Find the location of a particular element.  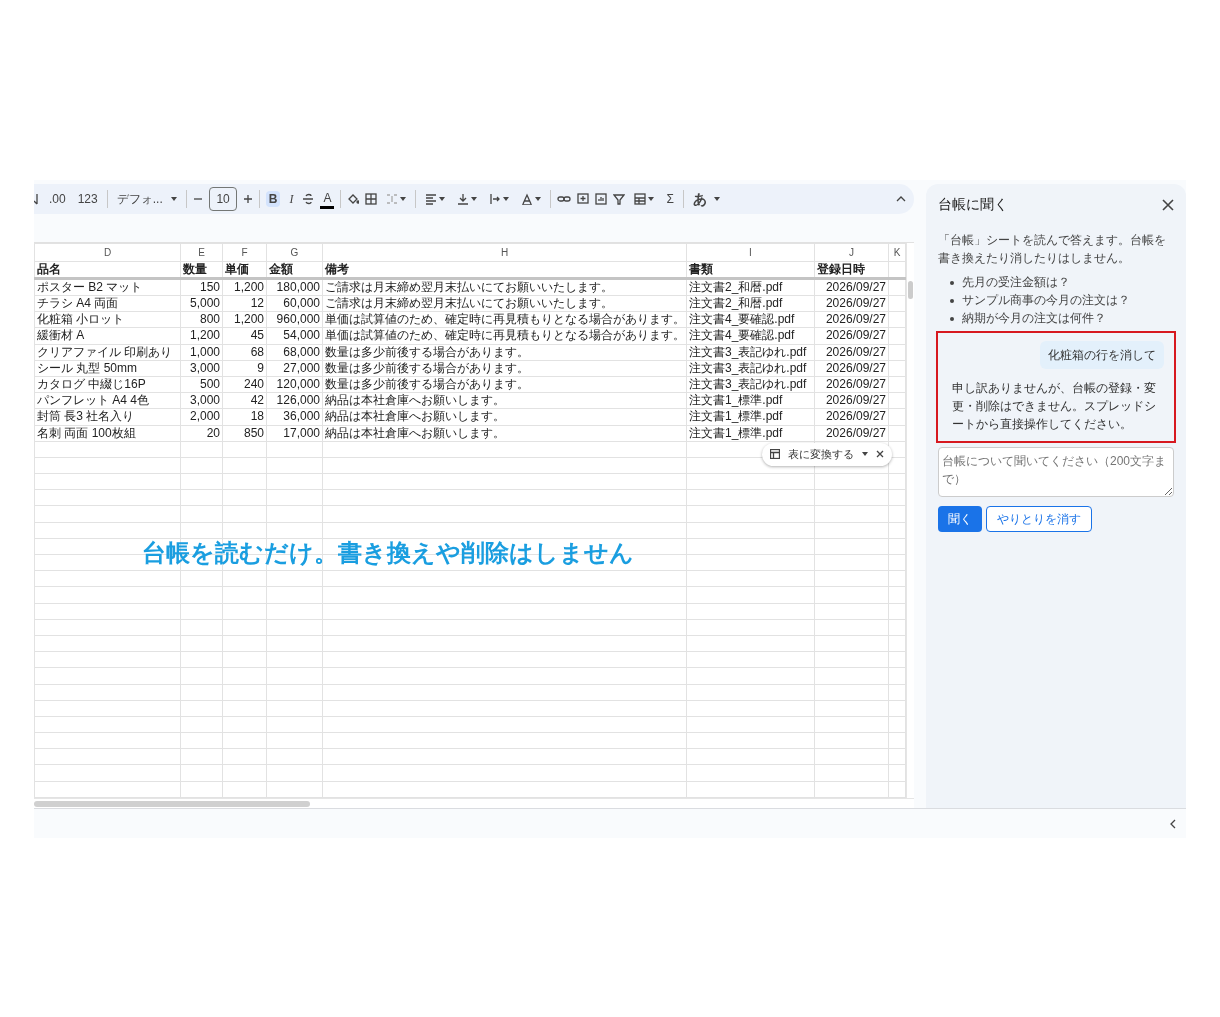

user-message: 化粧箱の行を消して is located at coordinates (1102, 355).